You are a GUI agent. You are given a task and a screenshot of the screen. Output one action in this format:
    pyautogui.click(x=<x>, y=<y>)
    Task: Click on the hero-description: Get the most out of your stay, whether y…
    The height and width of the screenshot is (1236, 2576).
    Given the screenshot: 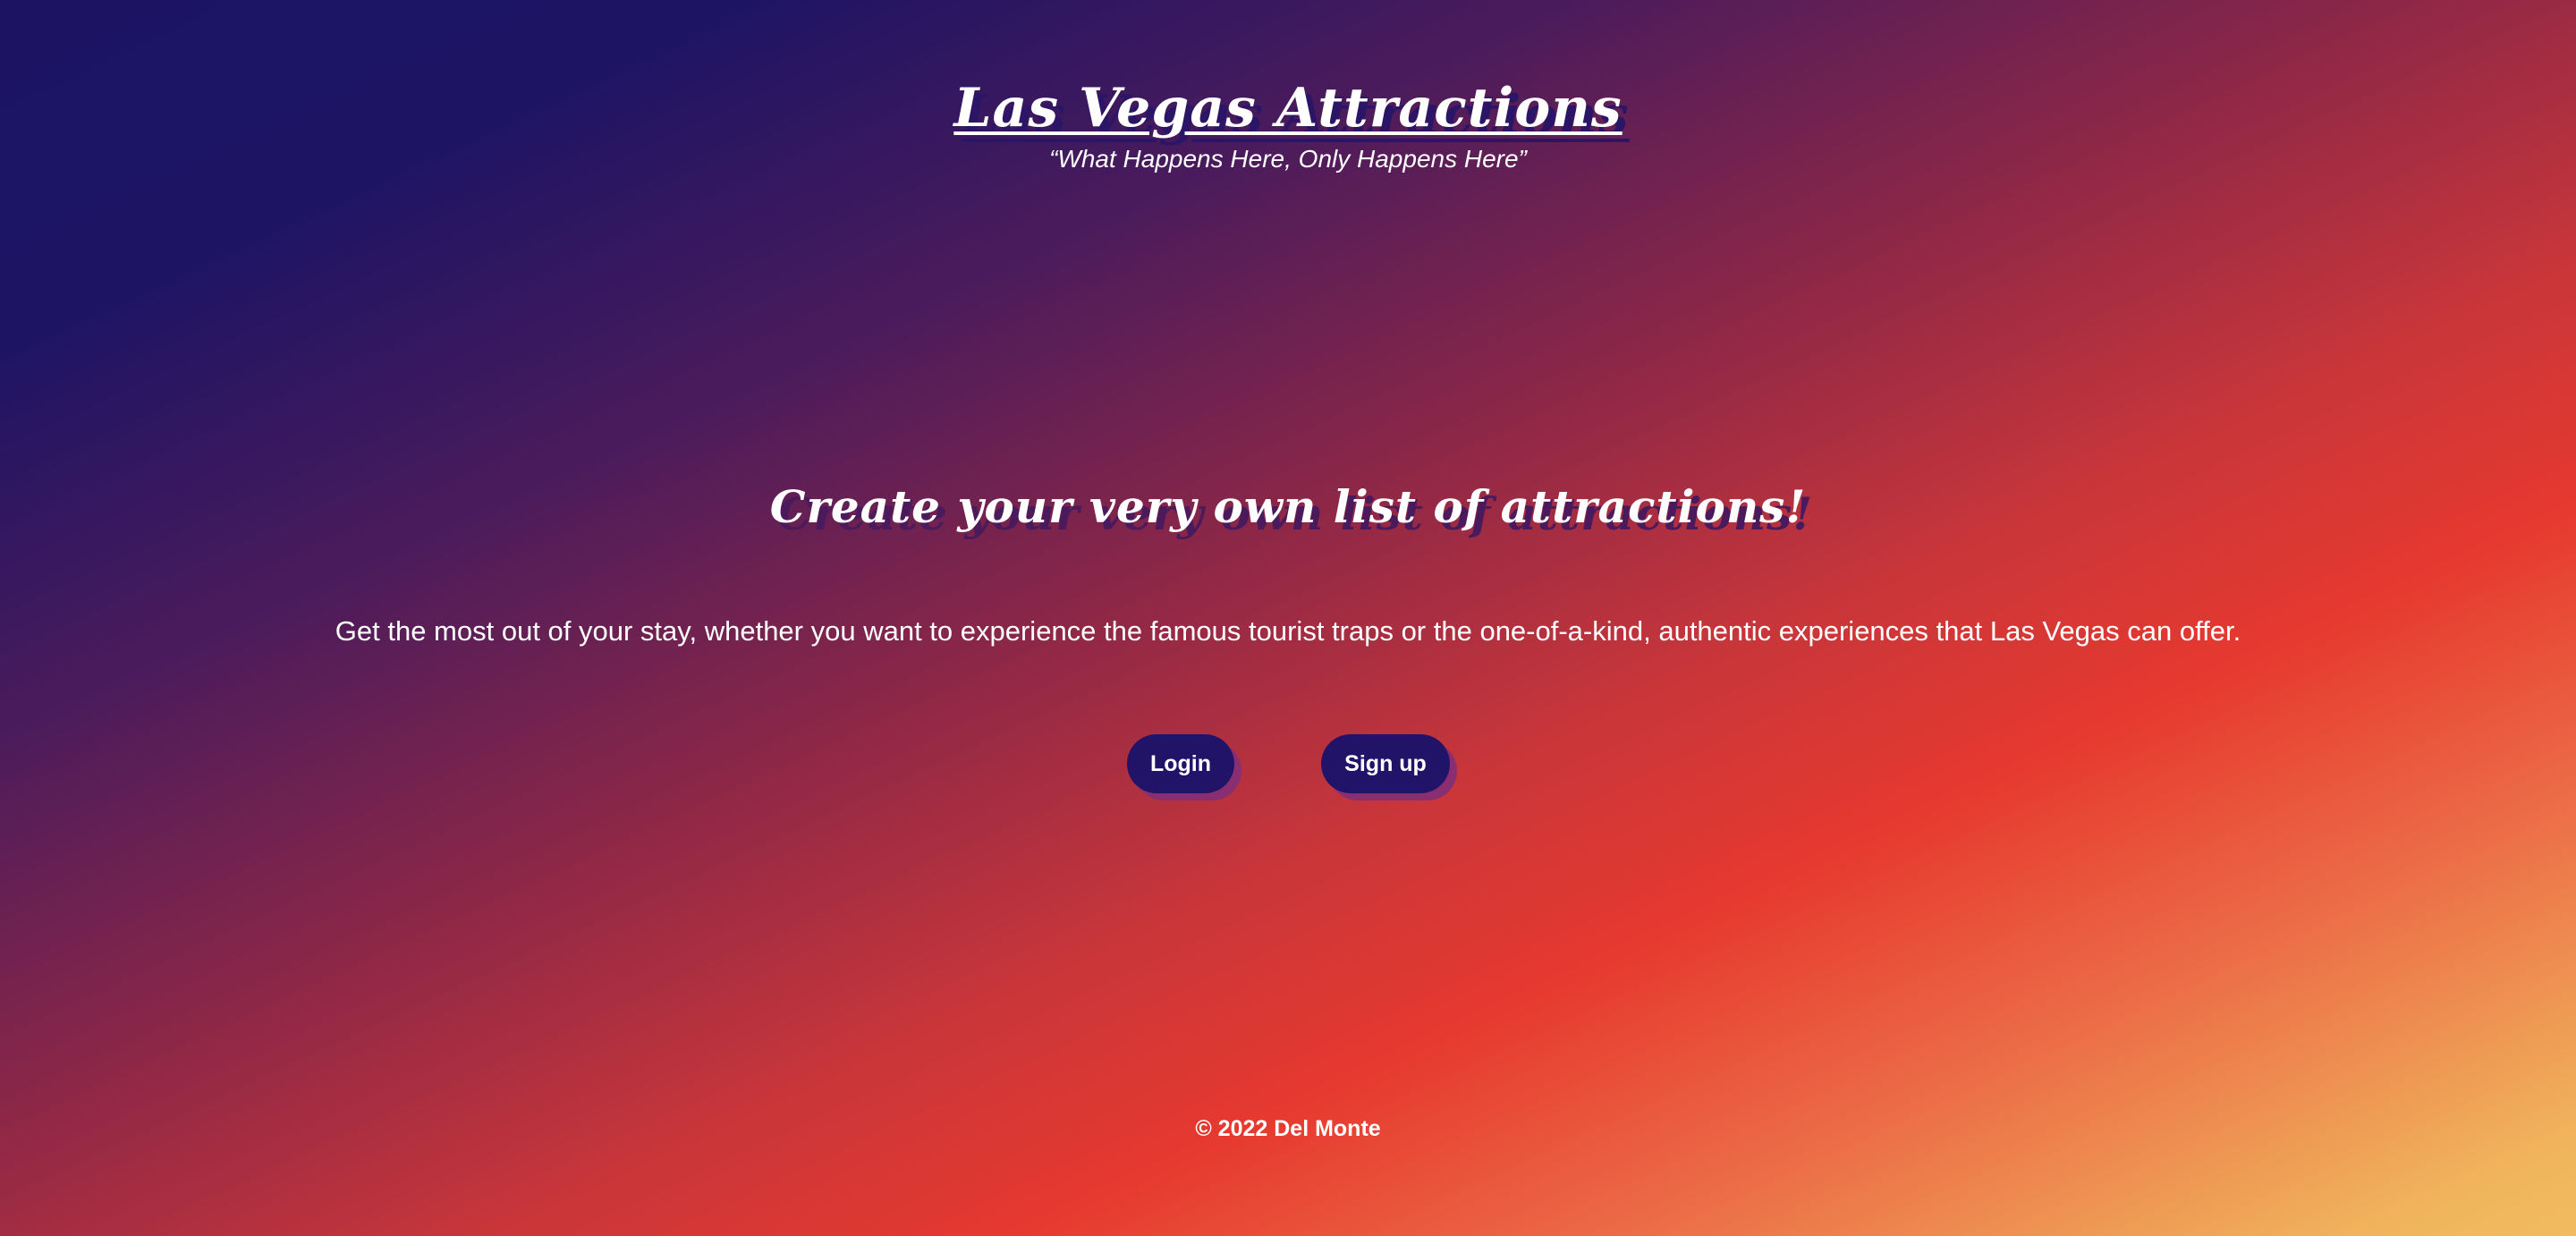 What is the action you would take?
    pyautogui.click(x=1288, y=631)
    